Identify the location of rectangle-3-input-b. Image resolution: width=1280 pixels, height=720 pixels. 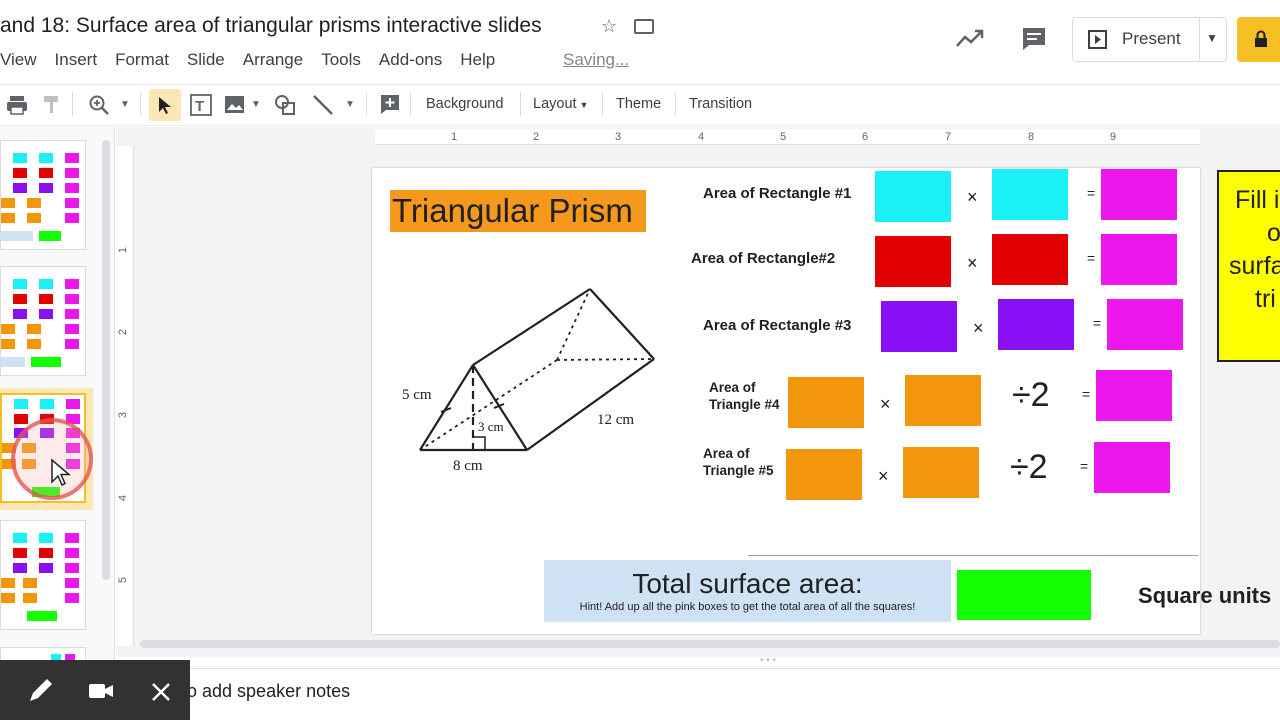
(1036, 324).